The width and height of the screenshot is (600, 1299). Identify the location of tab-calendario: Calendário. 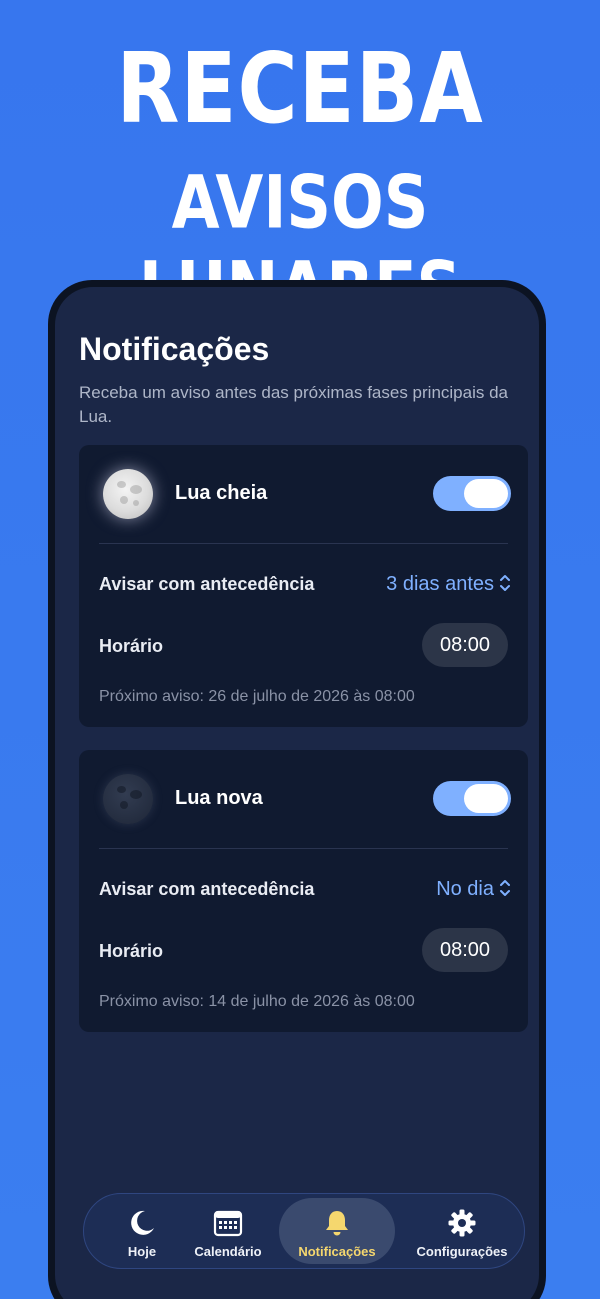
(228, 1231).